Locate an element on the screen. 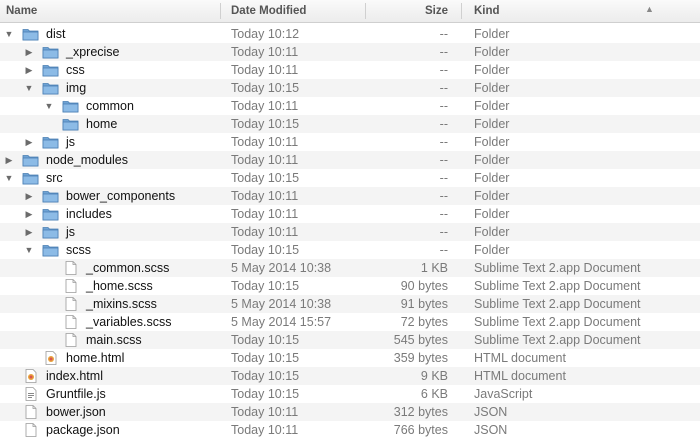 This screenshot has height=442, width=700. list-item: ▼ scss Today 10:15 -- Folder is located at coordinates (350, 250).